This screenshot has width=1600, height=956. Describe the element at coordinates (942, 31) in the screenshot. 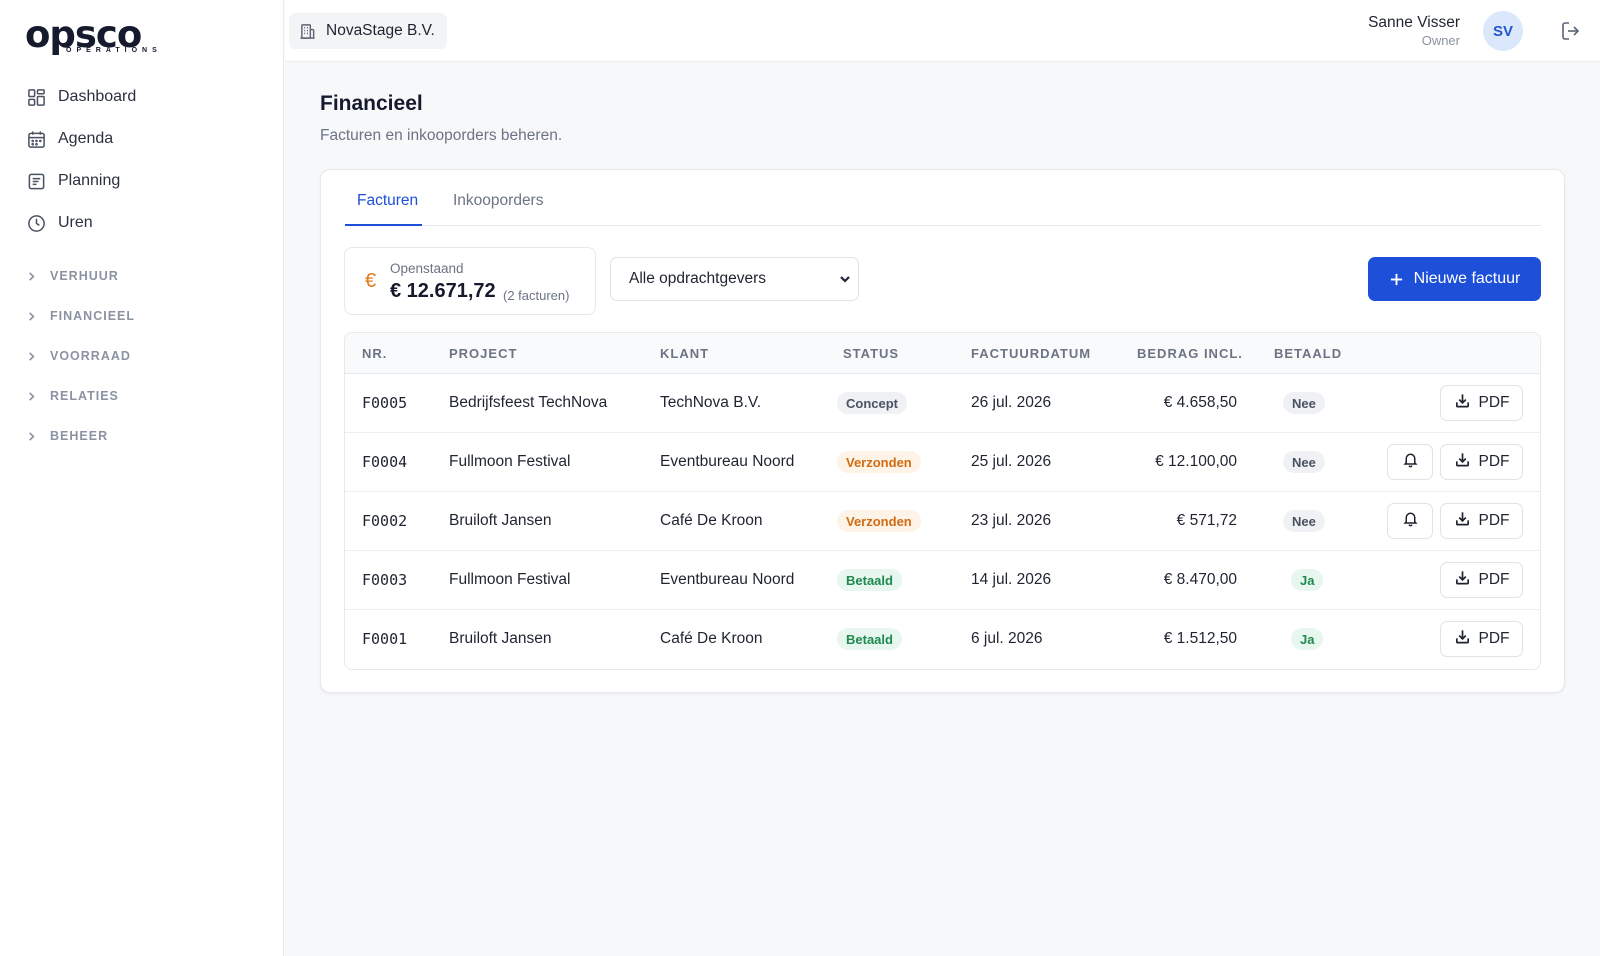

I see `topbar: NovaStage B.V. Sanne Visser Owner SV` at that location.